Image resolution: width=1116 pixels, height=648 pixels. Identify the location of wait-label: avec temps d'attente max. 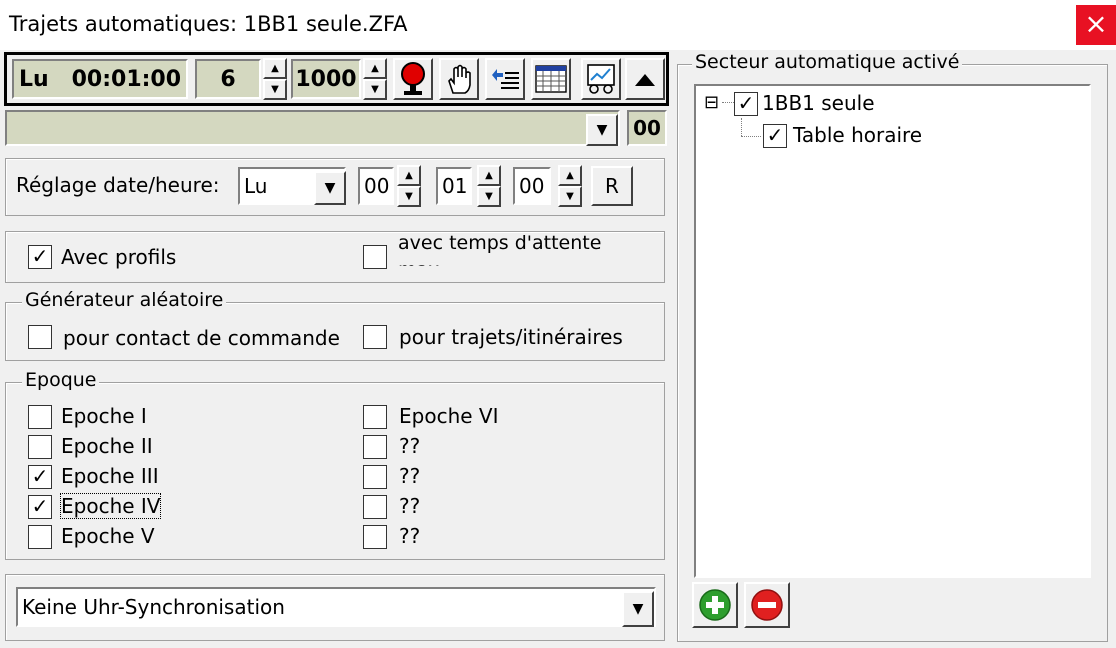
(500, 249).